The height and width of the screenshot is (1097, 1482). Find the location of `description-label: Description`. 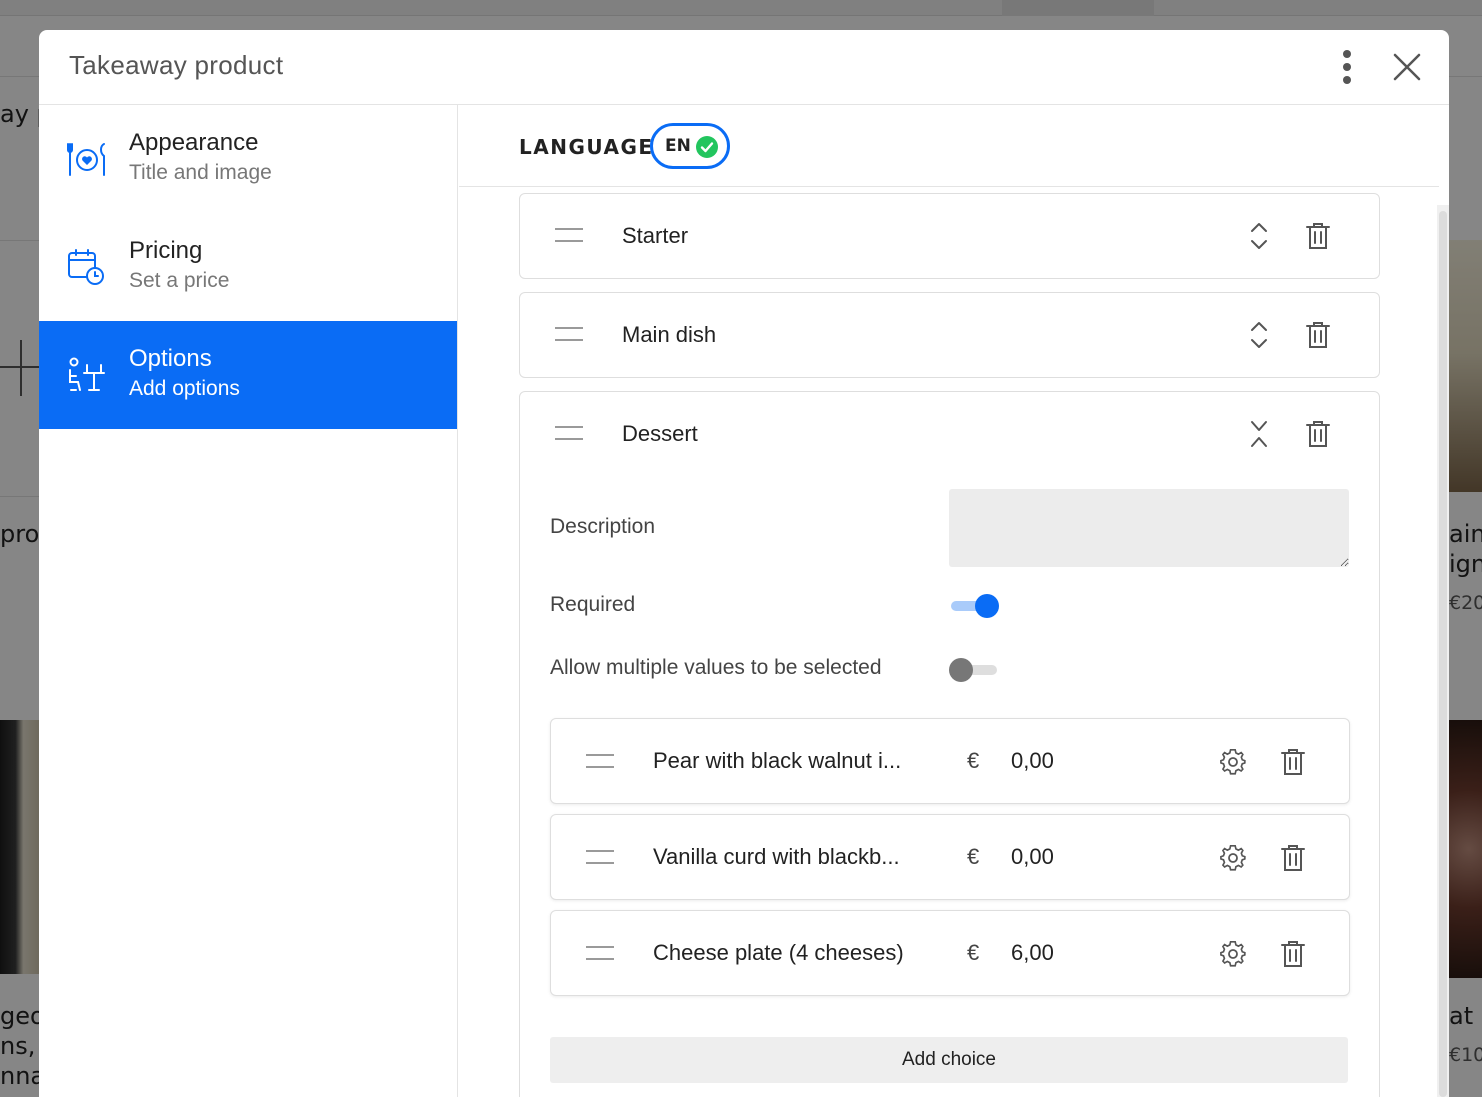

description-label: Description is located at coordinates (603, 526).